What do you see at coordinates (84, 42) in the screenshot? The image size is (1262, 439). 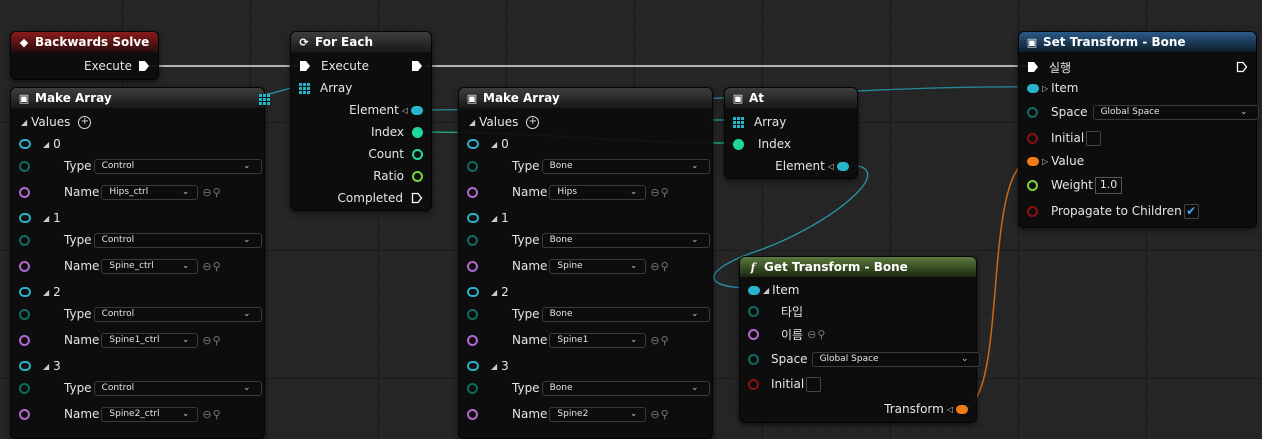 I see `backwards-solve-header: ◆ Backwards Solve` at bounding box center [84, 42].